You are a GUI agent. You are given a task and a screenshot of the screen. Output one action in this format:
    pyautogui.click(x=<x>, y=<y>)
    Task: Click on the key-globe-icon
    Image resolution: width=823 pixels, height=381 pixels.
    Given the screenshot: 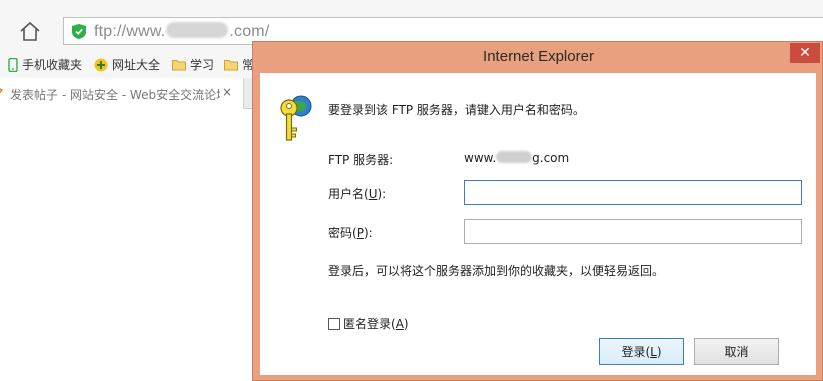 What is the action you would take?
    pyautogui.click(x=296, y=118)
    